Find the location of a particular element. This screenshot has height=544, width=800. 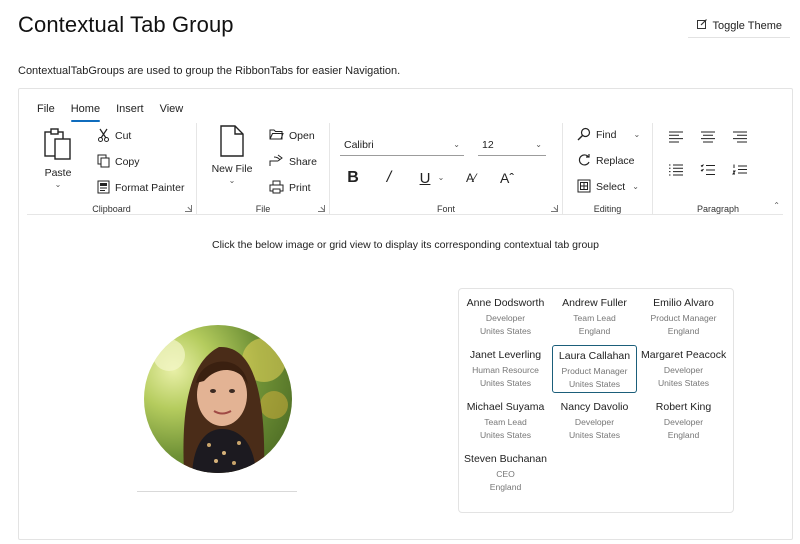

font-group: Calibri ⌄ 12 ⌄ B / U ⌄ A⁄ Aˆ Font is located at coordinates (446, 169).